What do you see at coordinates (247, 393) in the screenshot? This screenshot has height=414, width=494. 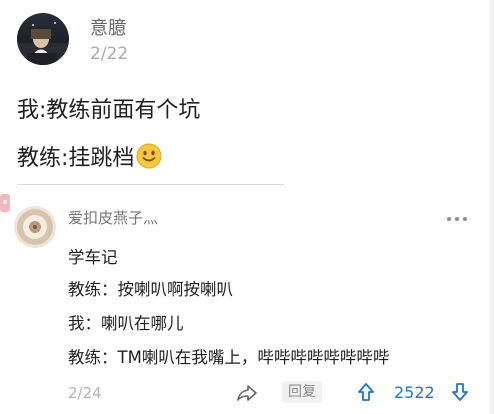 I see `share-icon` at bounding box center [247, 393].